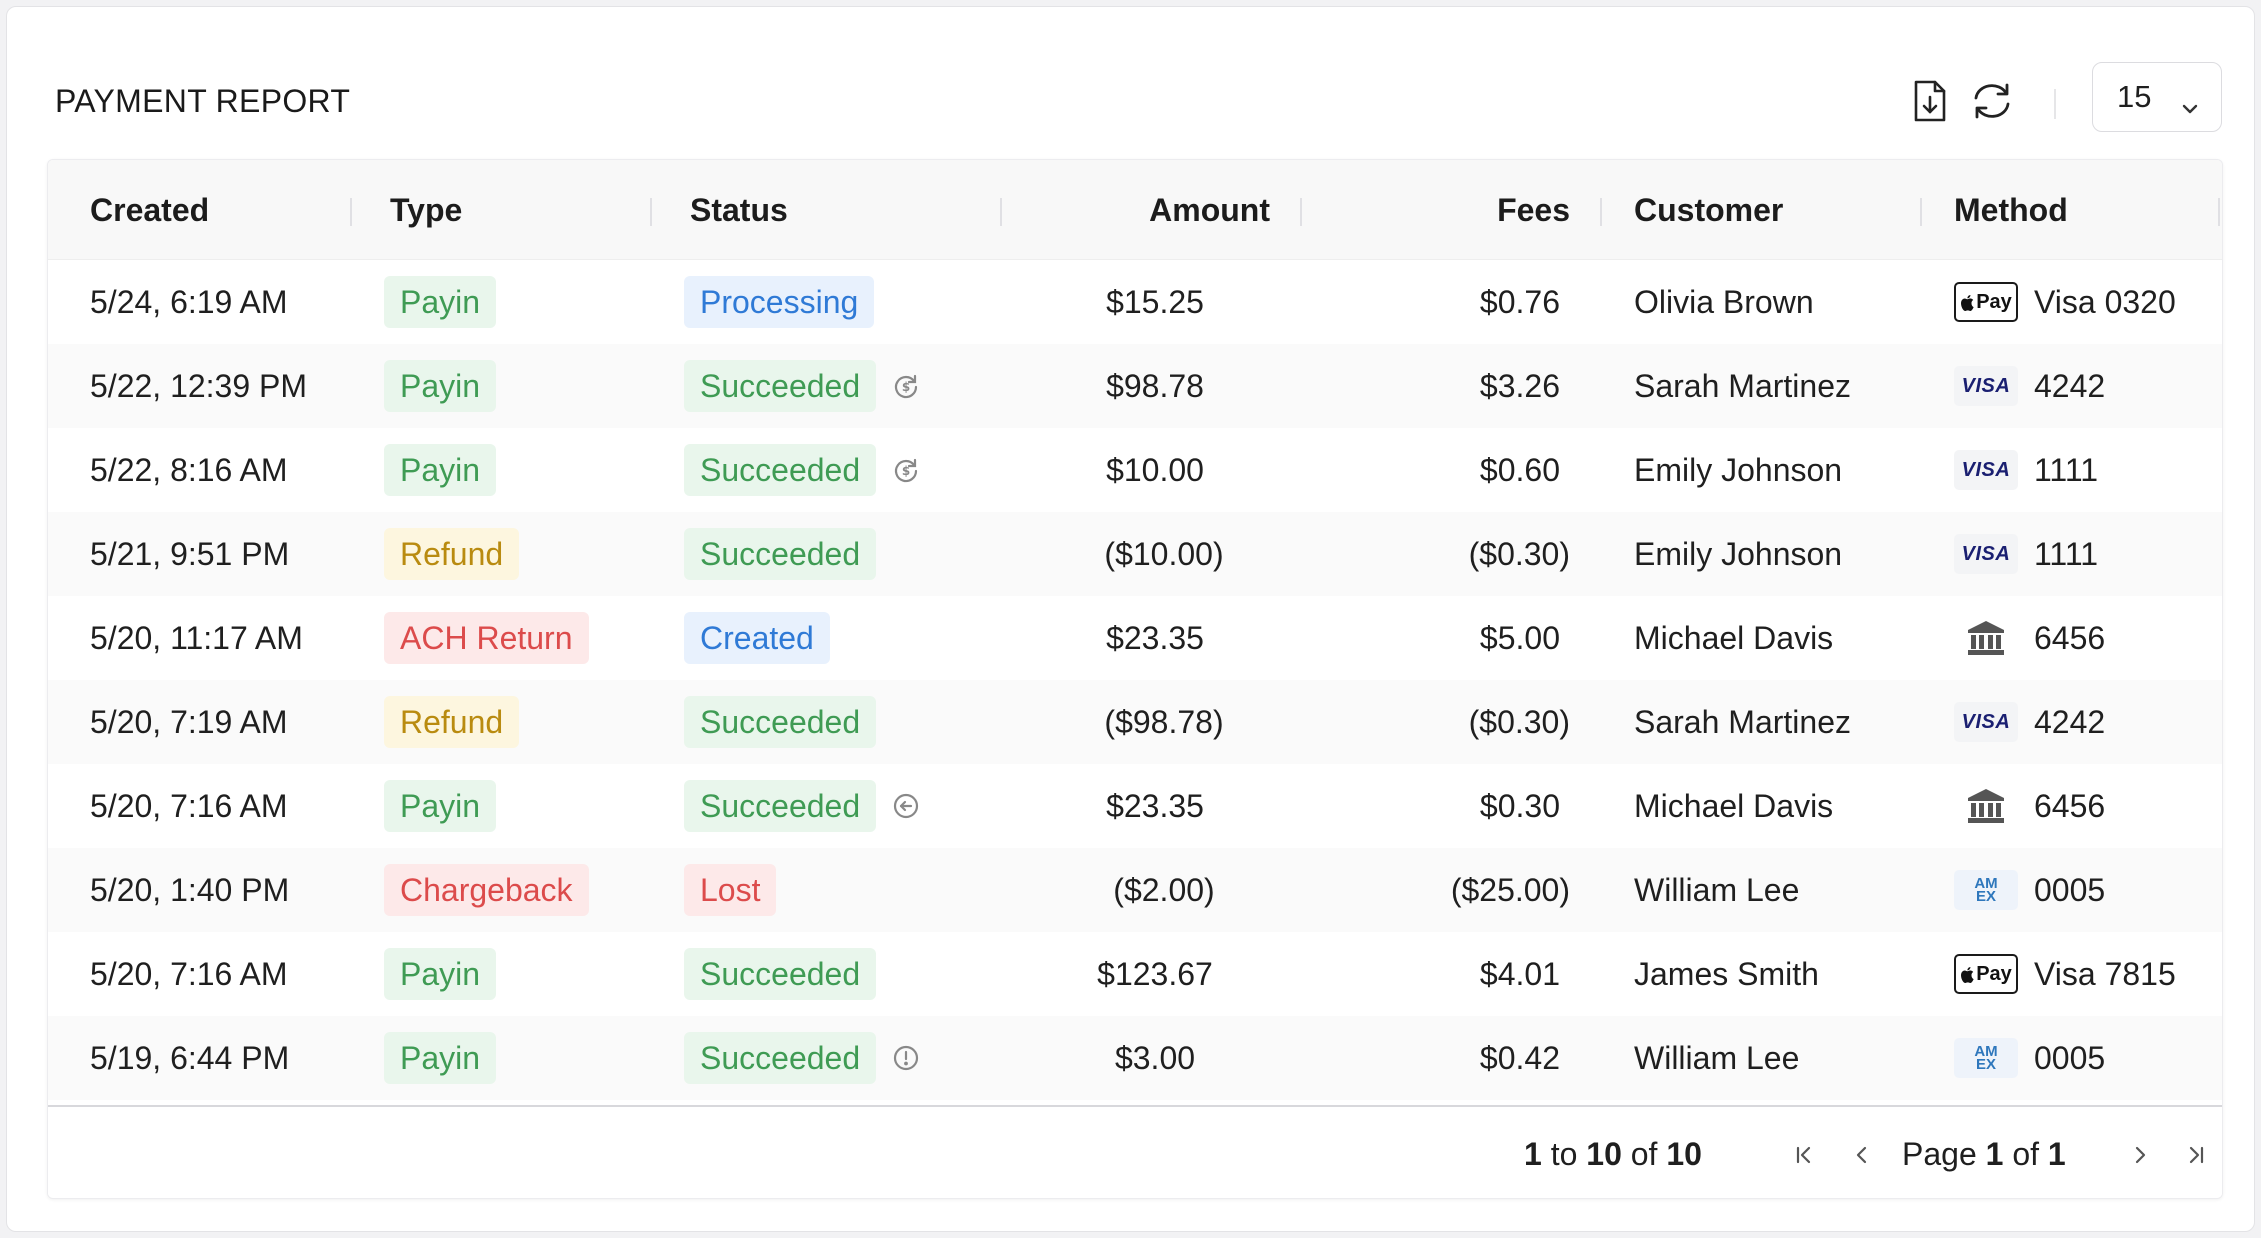  Describe the element at coordinates (426, 210) in the screenshot. I see `column-header-type: Type` at that location.